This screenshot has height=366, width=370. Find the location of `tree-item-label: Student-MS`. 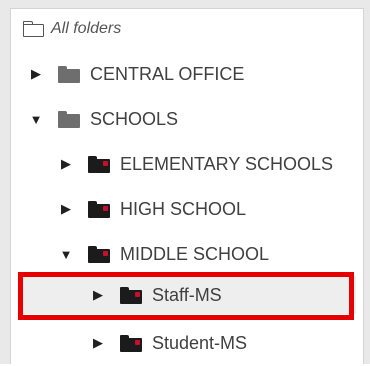

tree-item-label: Student-MS is located at coordinates (200, 342).